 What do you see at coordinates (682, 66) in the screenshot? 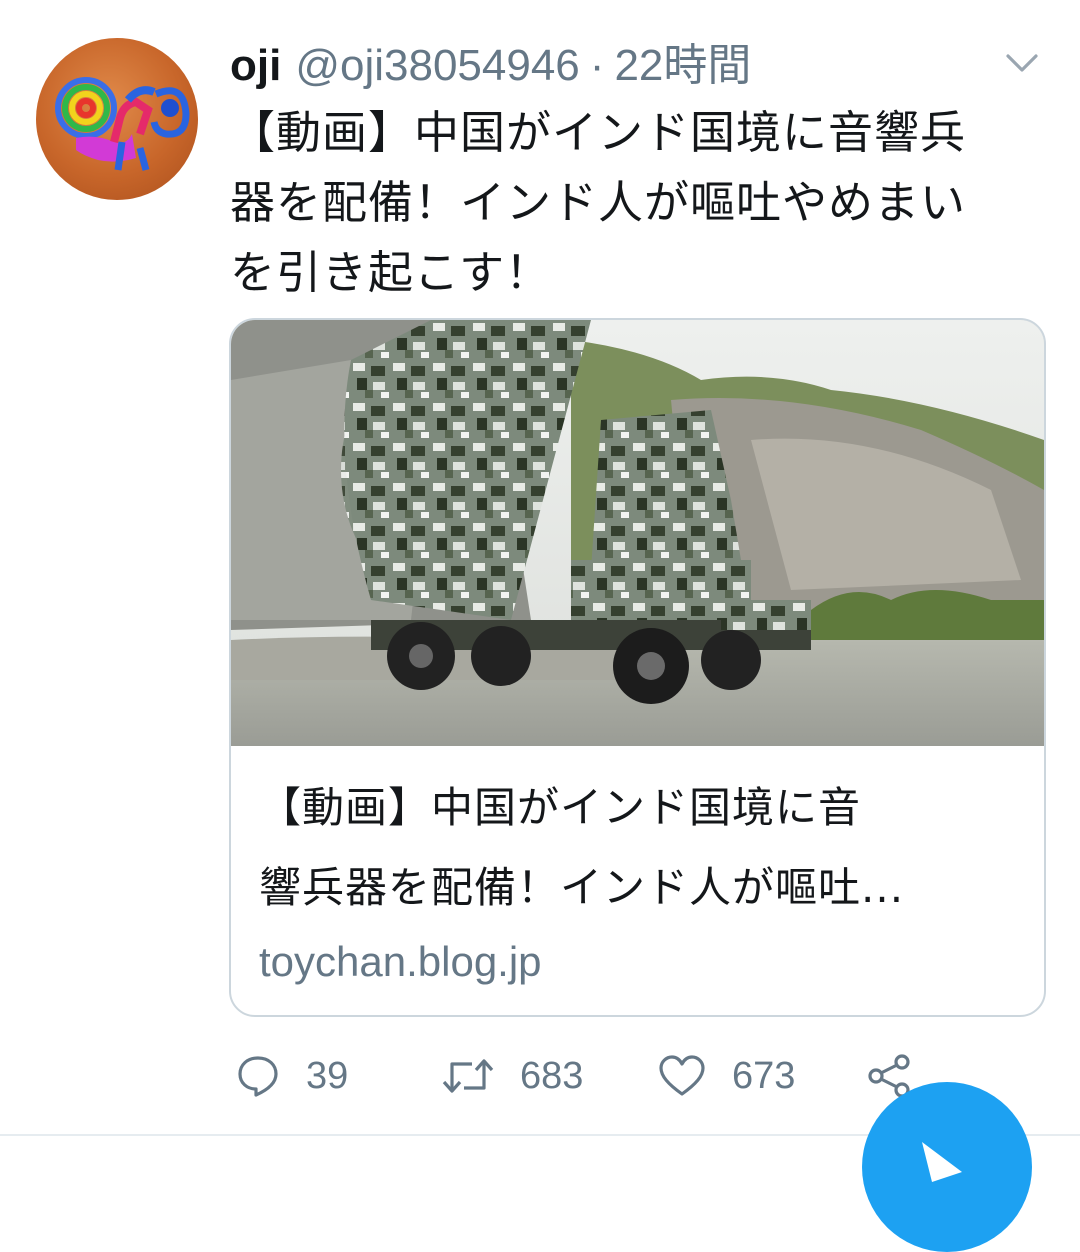
I see `tweet-timestamp: 22時間` at bounding box center [682, 66].